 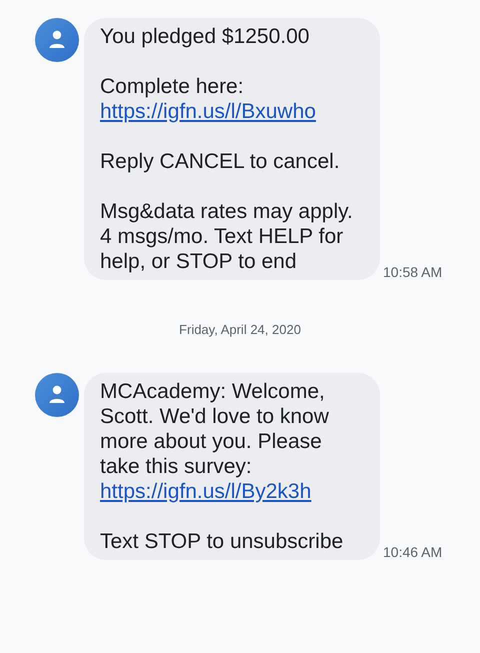 I want to click on message-text: MCAcademy: Welcome, Scott. We'd love to know more about you. Please take this survey:, so click(x=215, y=429).